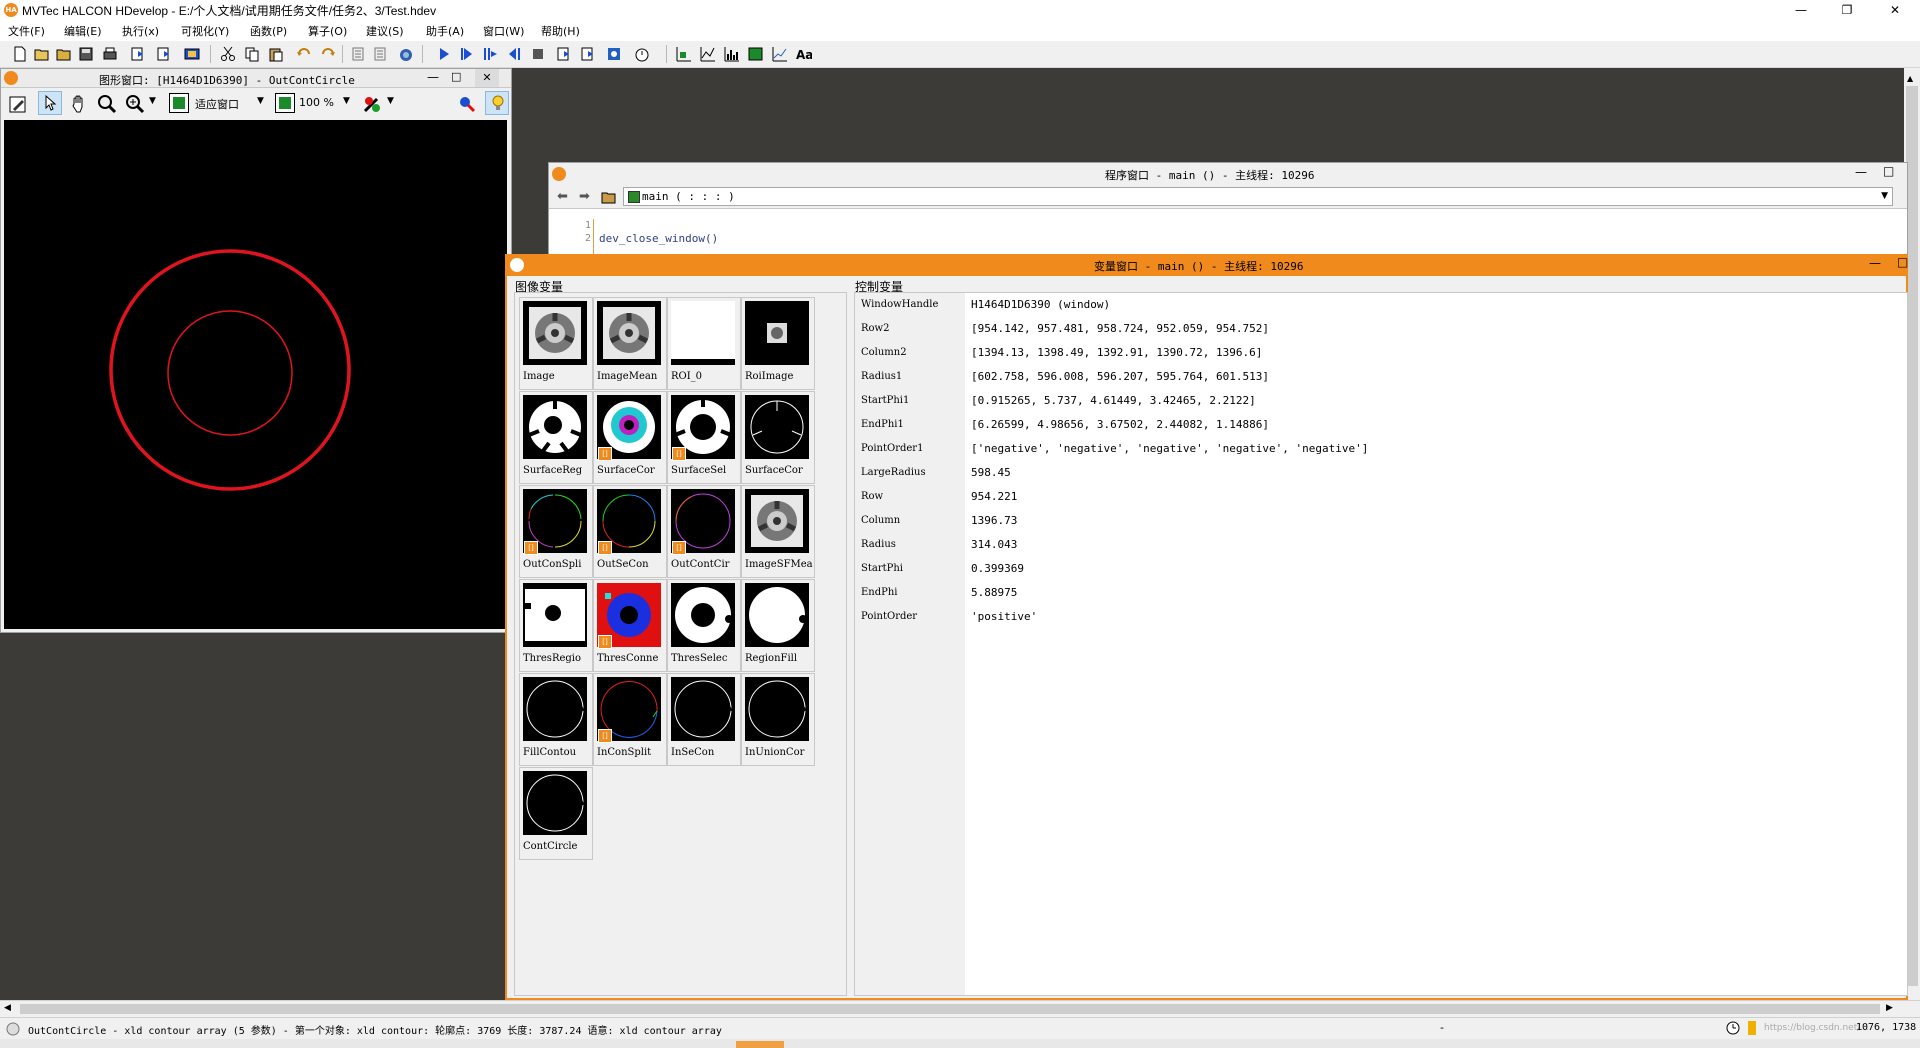 The height and width of the screenshot is (1048, 1920). What do you see at coordinates (538, 54) in the screenshot?
I see `stop-icon` at bounding box center [538, 54].